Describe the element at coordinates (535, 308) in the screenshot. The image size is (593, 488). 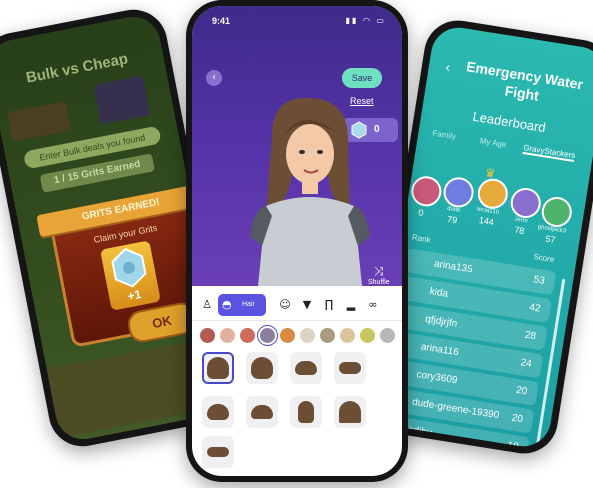
I see `row-score: 42` at that location.